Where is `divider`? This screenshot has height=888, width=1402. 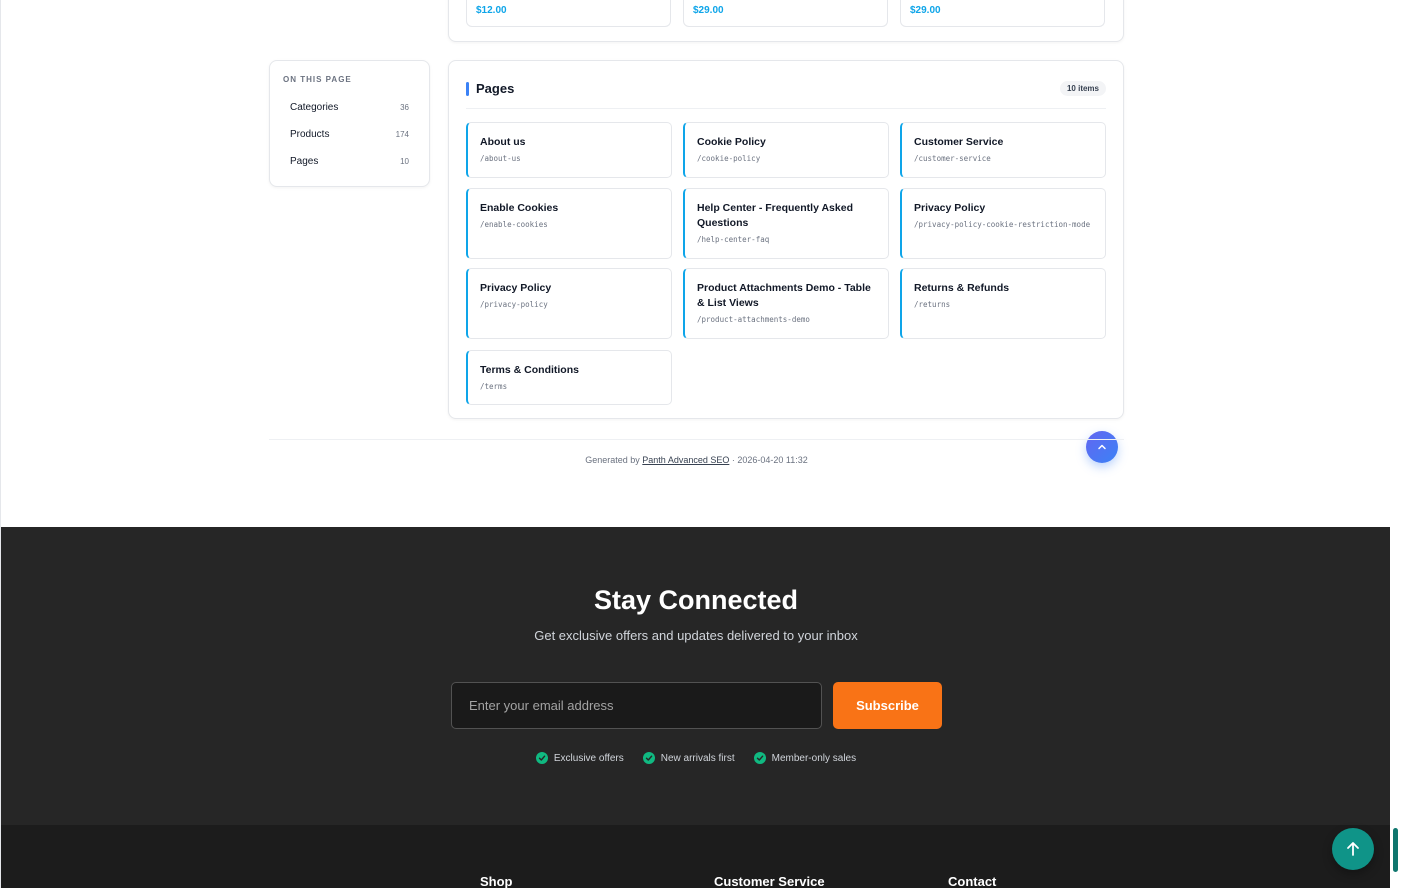
divider is located at coordinates (696, 439).